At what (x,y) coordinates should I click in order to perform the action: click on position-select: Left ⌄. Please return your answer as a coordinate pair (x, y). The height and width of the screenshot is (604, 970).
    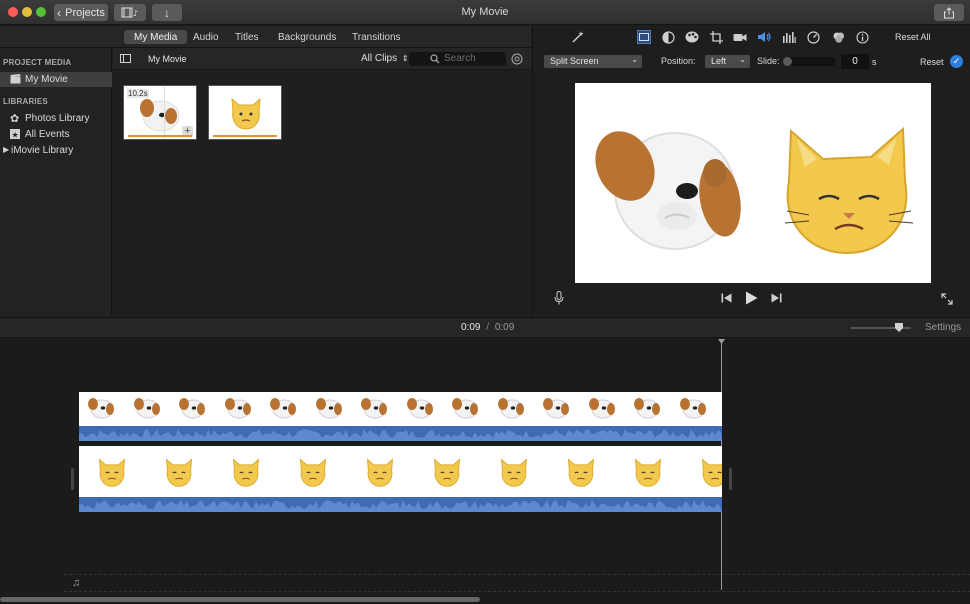
    Looking at the image, I should click on (727, 61).